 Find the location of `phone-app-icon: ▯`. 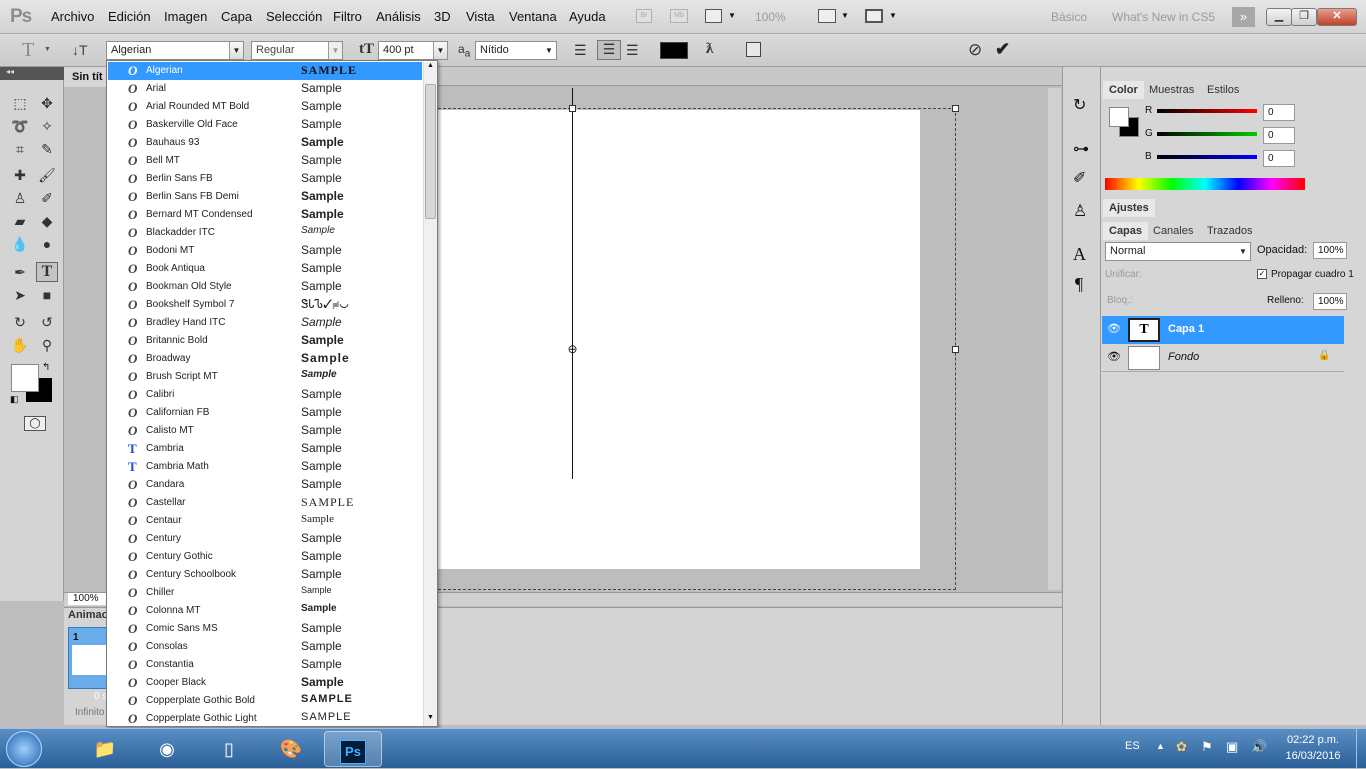

phone-app-icon: ▯ is located at coordinates (229, 749).